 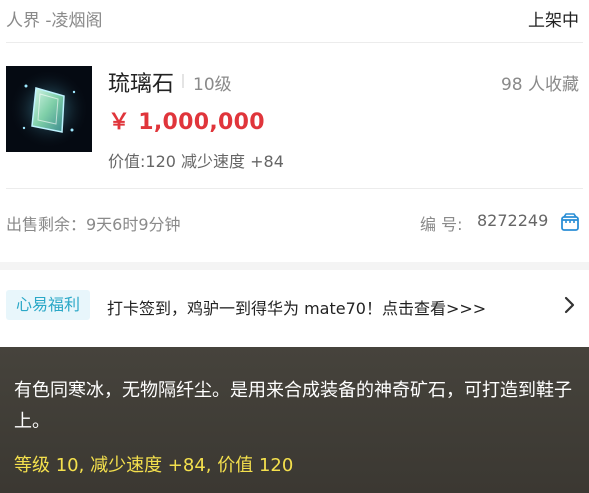 I want to click on tooltip-description: 有色同寒冰，无物隔纤尘。是用来合成装备的神奇矿石，可打造到鞋子上。, so click(x=293, y=406).